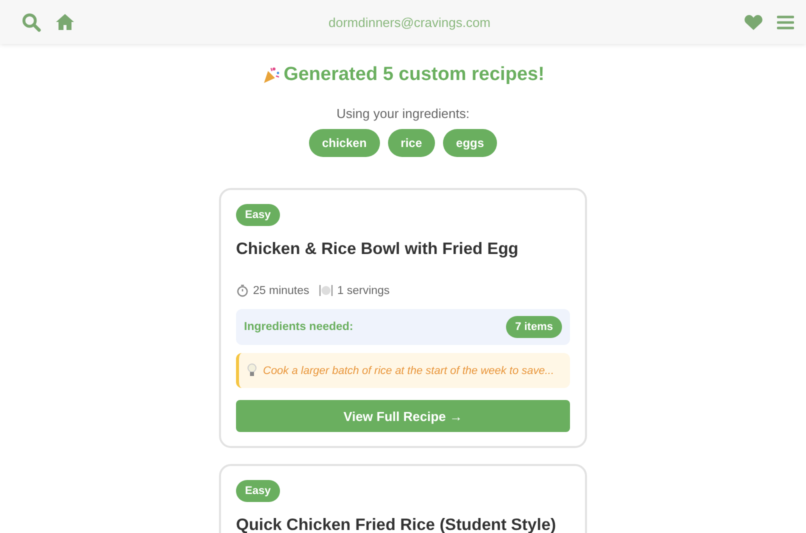  I want to click on stopwatch-icon, so click(242, 290).